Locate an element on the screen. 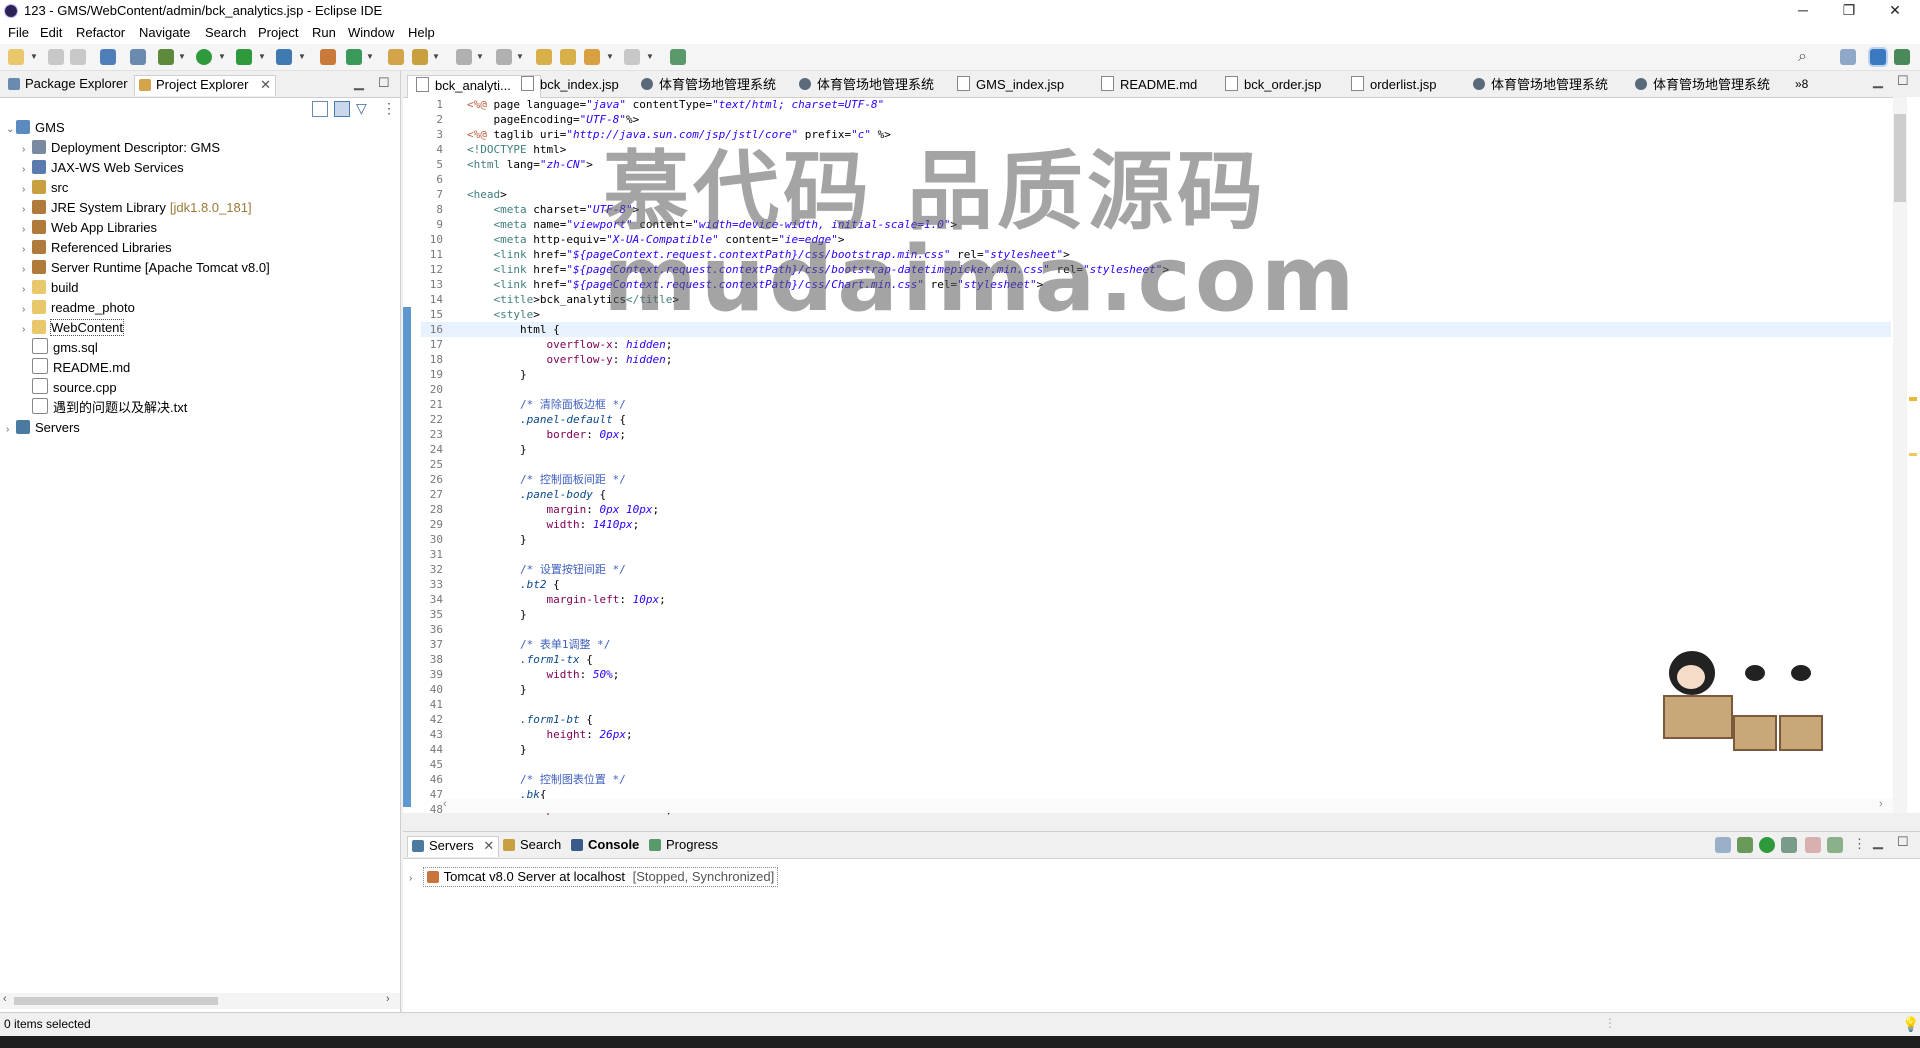 The height and width of the screenshot is (1048, 1920). tree-item: › Web App Libraries is located at coordinates (138, 228).